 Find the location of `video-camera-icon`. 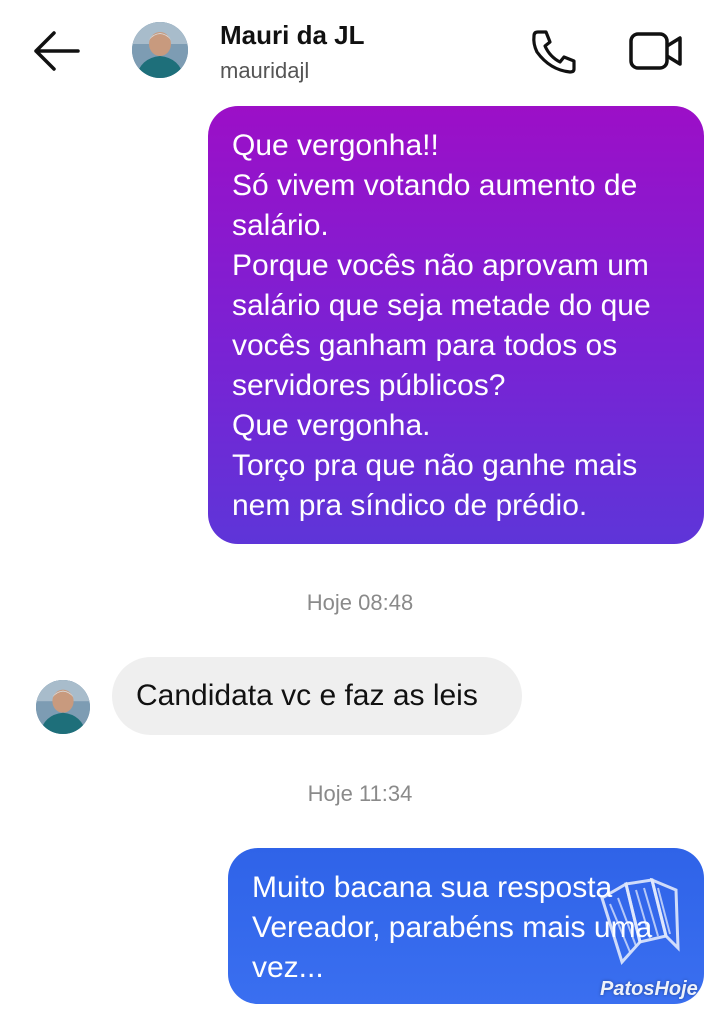

video-camera-icon is located at coordinates (655, 51).